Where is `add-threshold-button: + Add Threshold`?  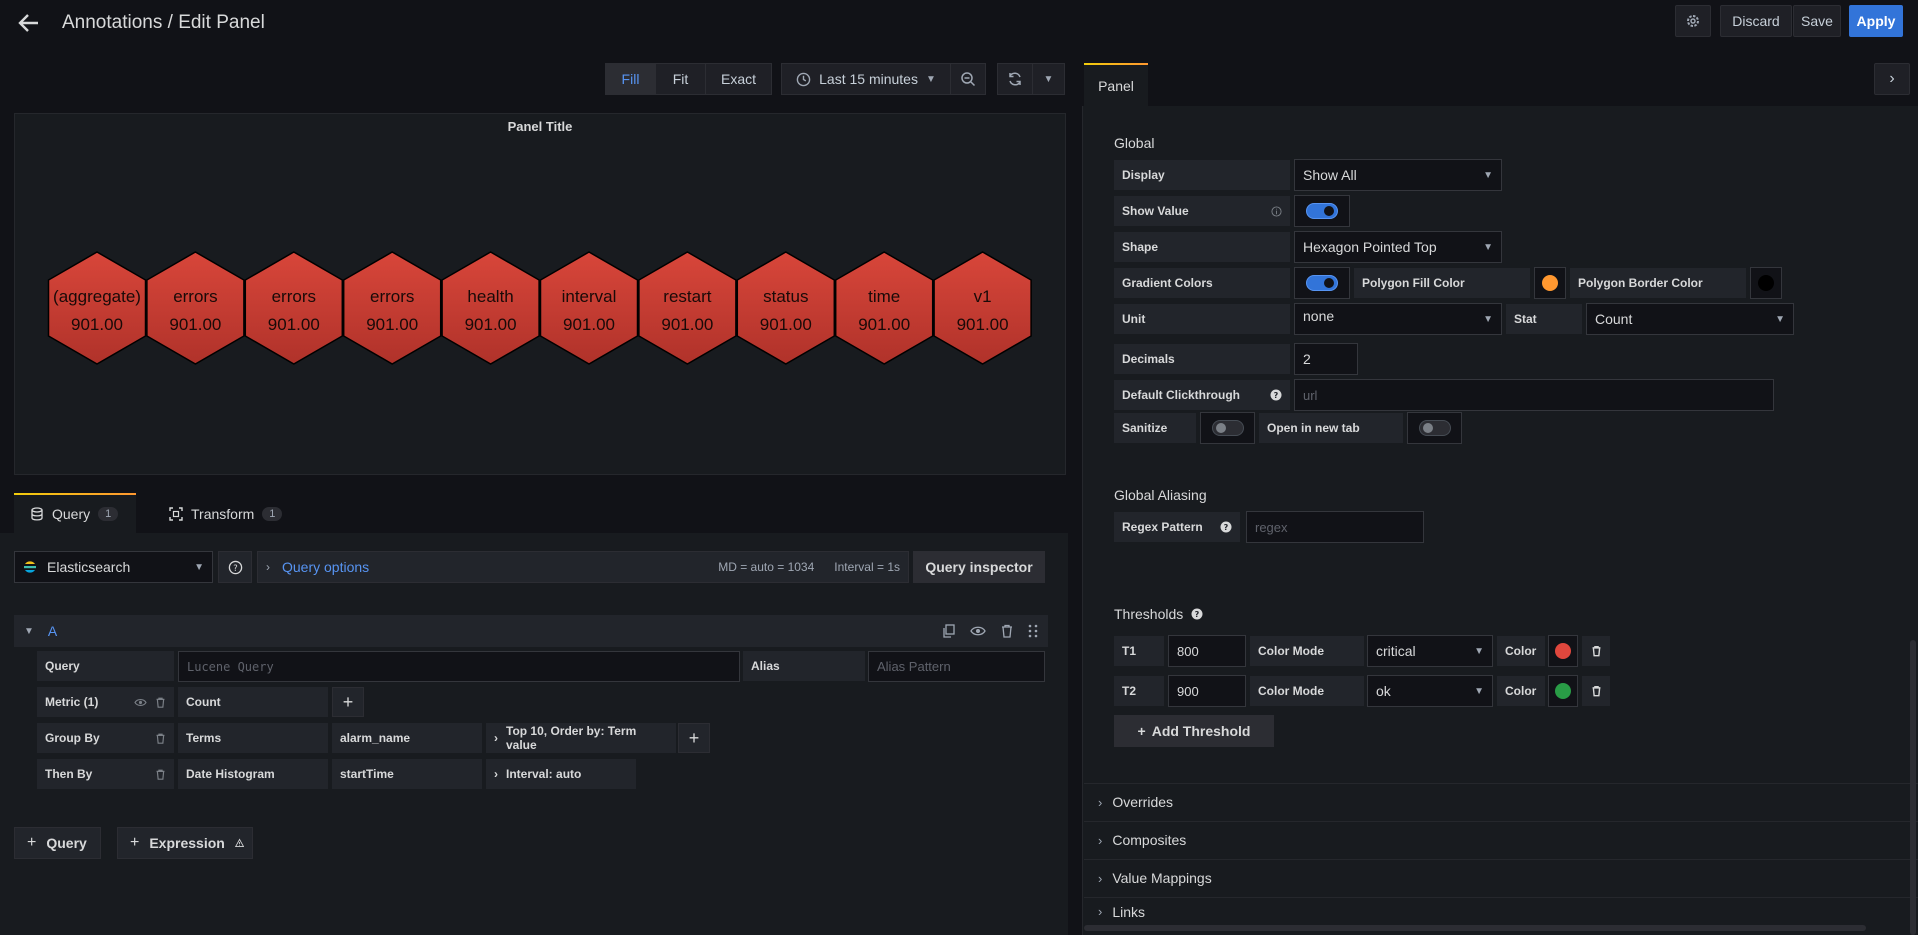 add-threshold-button: + Add Threshold is located at coordinates (1194, 731).